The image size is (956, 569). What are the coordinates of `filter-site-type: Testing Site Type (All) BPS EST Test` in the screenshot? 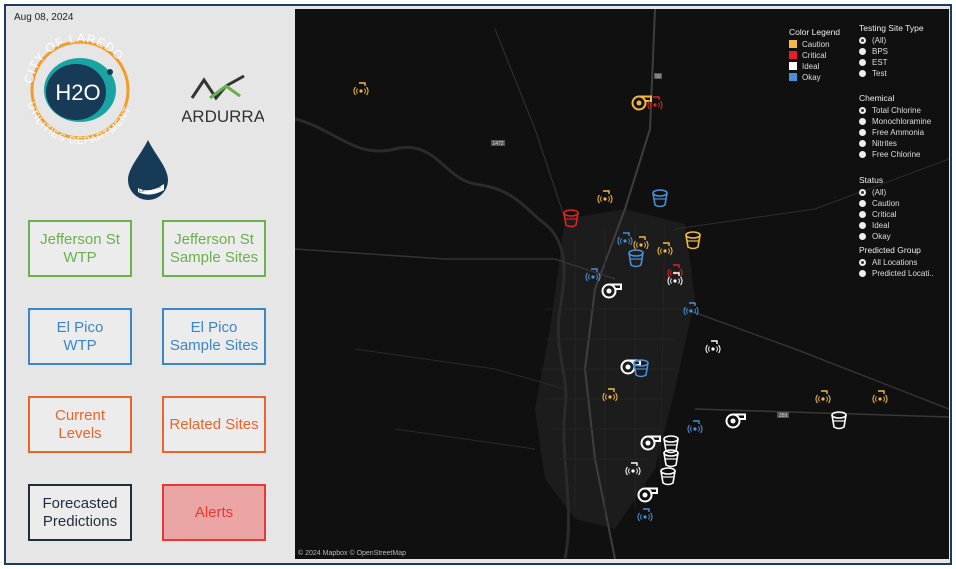 It's located at (904, 51).